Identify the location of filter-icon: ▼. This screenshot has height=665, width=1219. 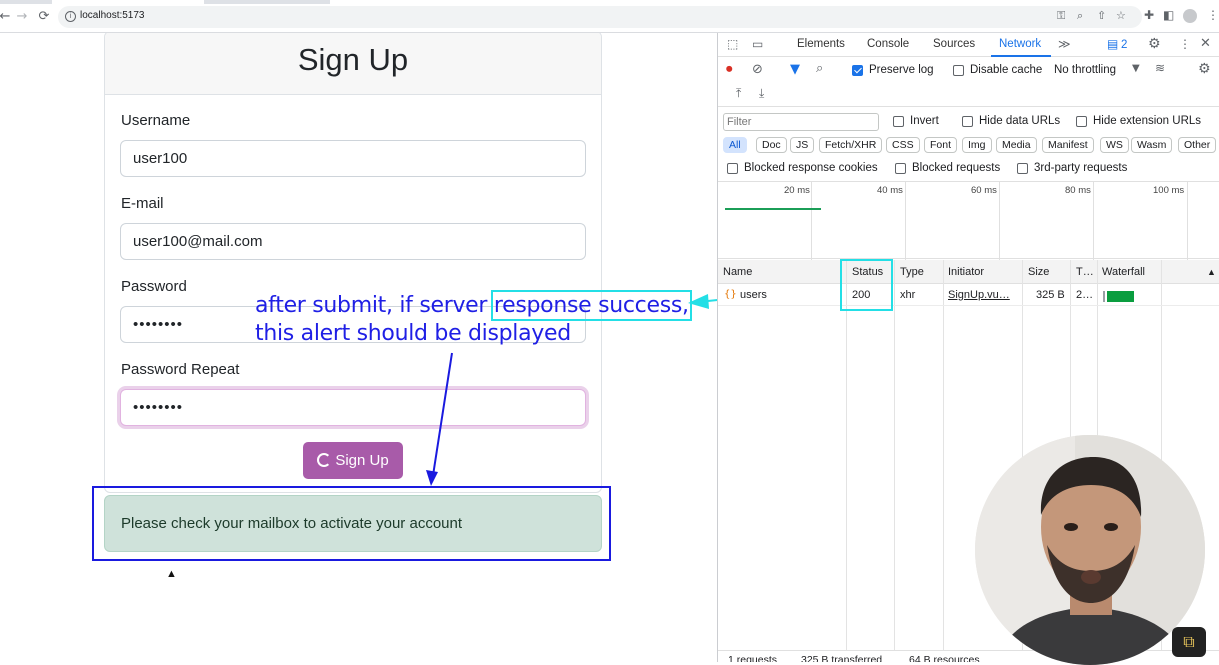
(795, 69).